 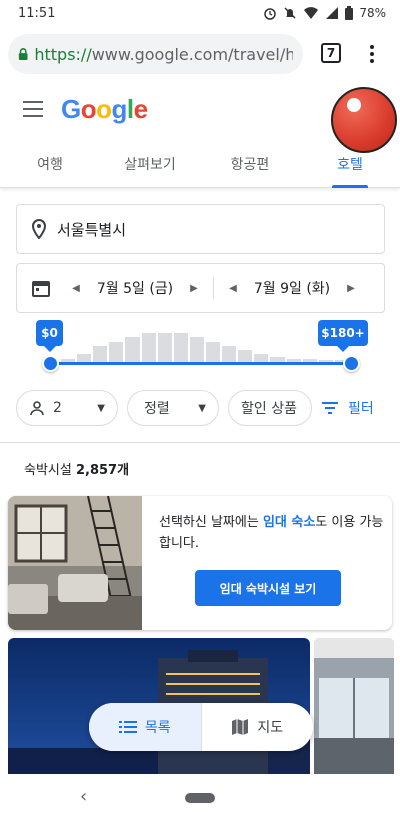 What do you see at coordinates (92, 229) in the screenshot?
I see `location-value: 서울특별시` at bounding box center [92, 229].